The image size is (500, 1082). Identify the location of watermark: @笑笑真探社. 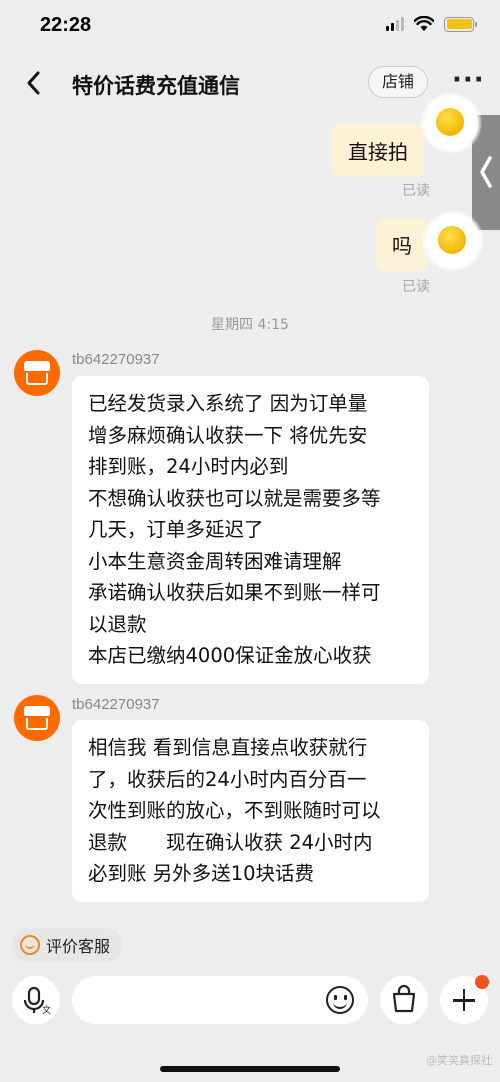
(459, 1060).